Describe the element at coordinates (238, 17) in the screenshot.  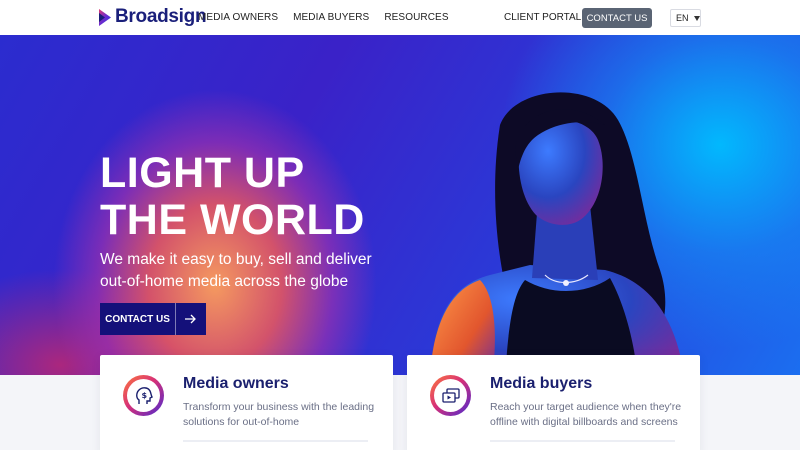
I see `nav-media-owners: MEDIA OWNERS` at that location.